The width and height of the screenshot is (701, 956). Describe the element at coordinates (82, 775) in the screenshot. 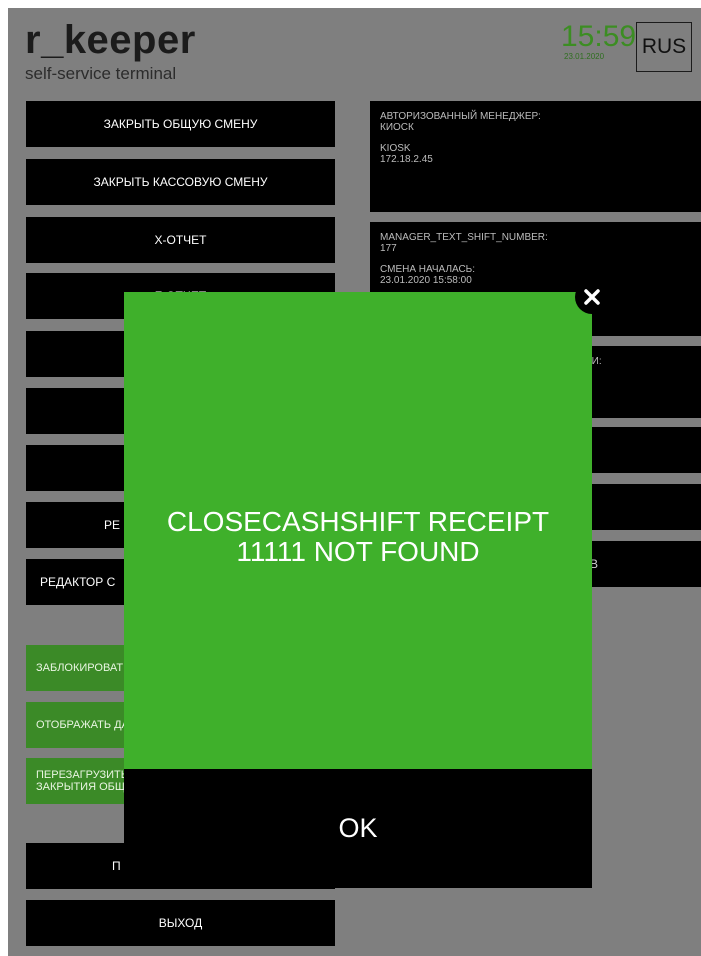

I see `reload-button-line1: ПЕРЕЗАГРУЗИТЬ` at that location.